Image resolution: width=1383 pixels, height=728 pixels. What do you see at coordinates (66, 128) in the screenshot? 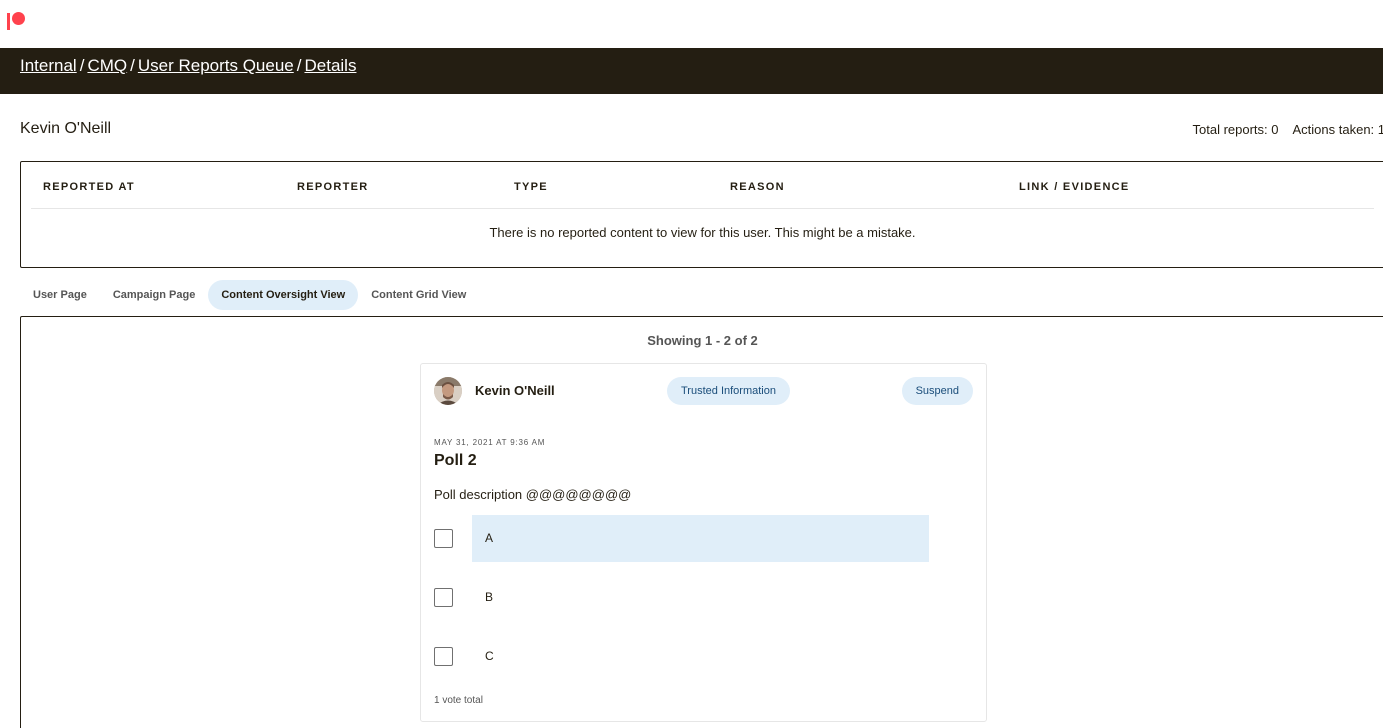
I see `page-title: Kevin O'Neill` at bounding box center [66, 128].